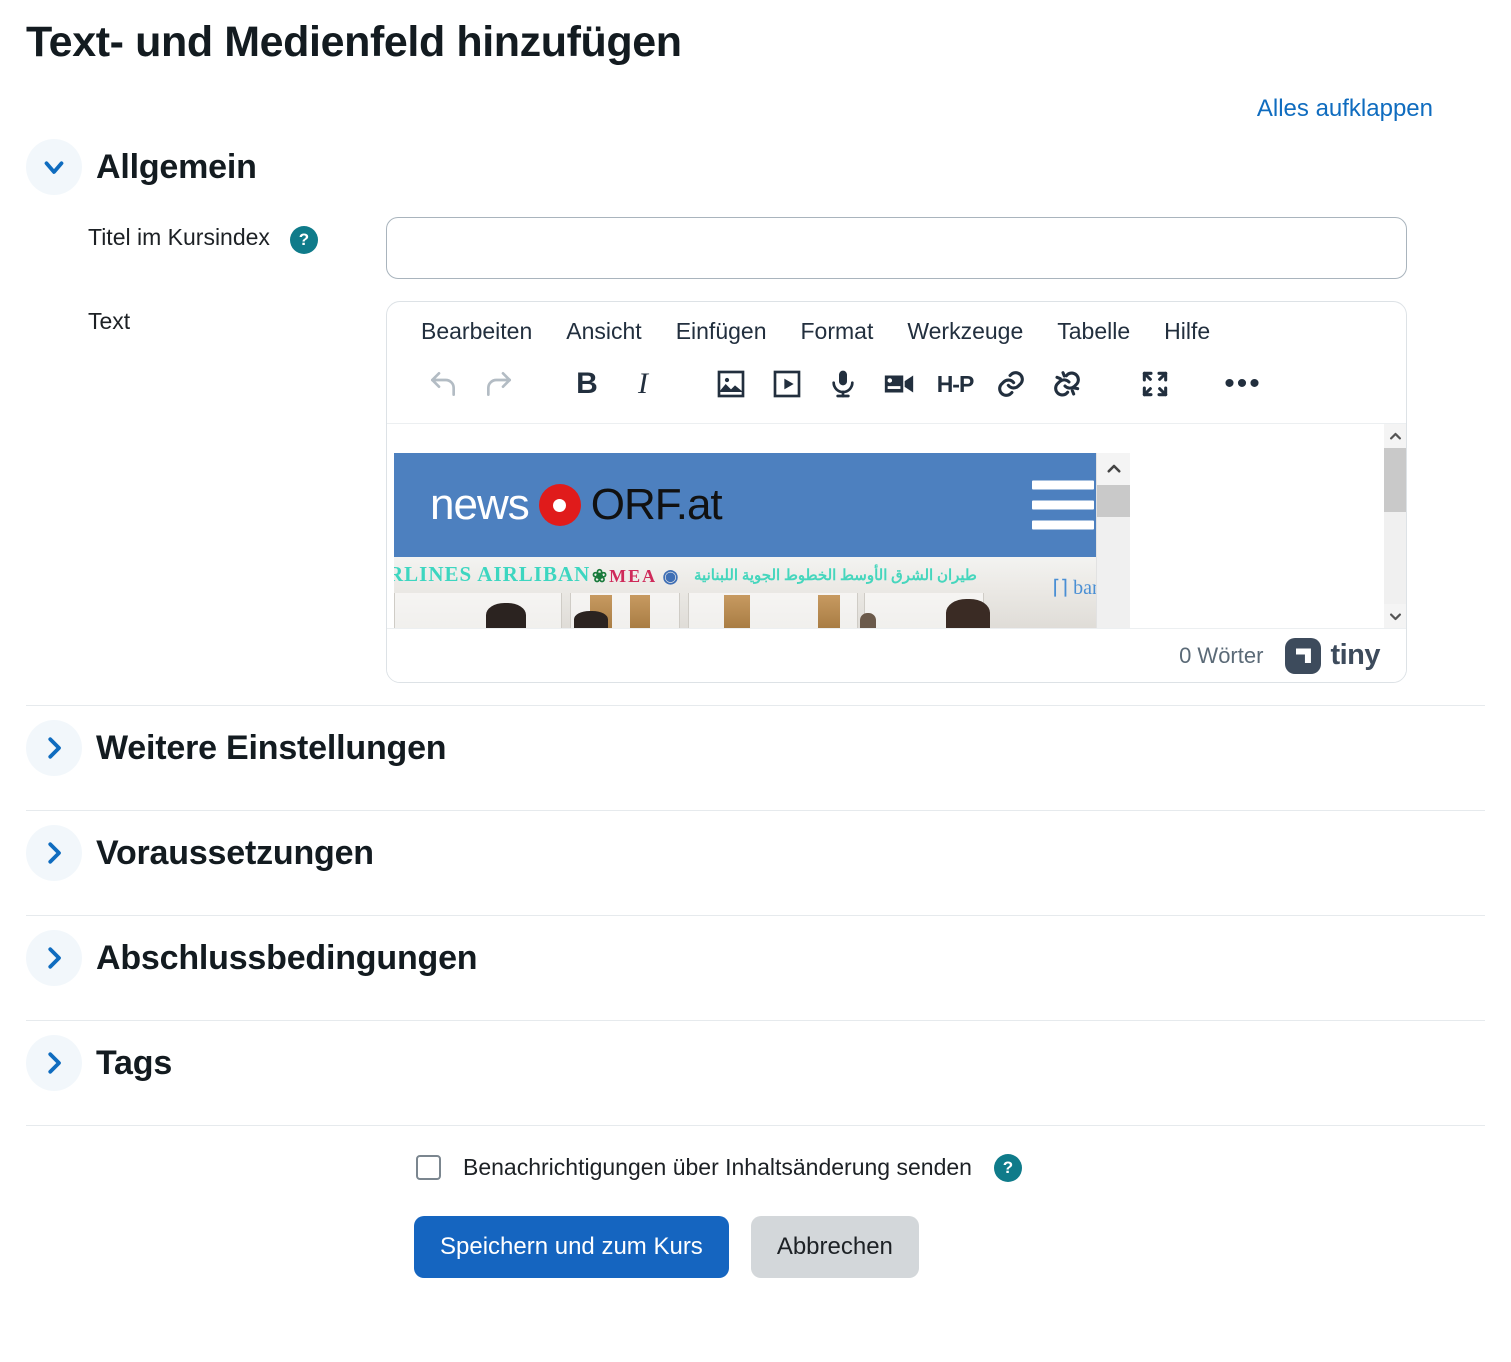 Image resolution: width=1511 pixels, height=1362 pixels. I want to click on more-icon: •••, so click(1243, 384).